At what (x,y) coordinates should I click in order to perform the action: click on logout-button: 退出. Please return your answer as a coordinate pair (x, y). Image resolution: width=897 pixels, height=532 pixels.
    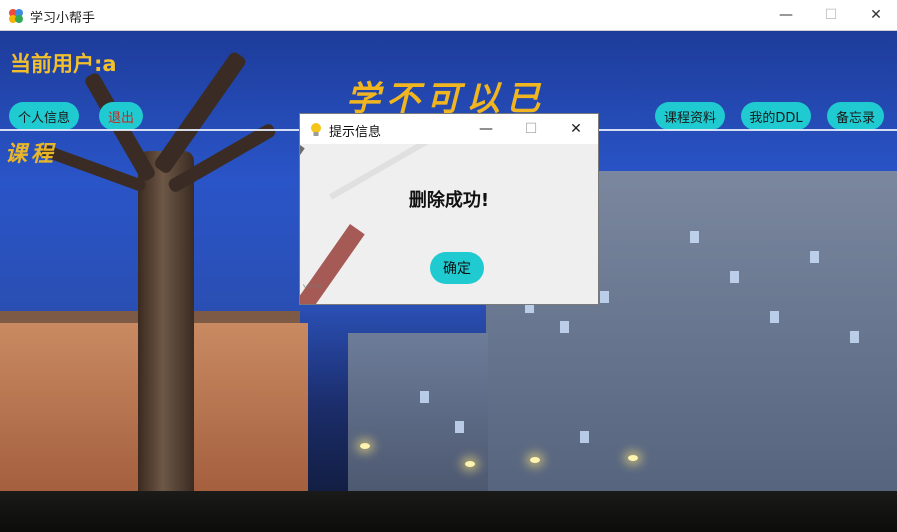
    Looking at the image, I should click on (121, 116).